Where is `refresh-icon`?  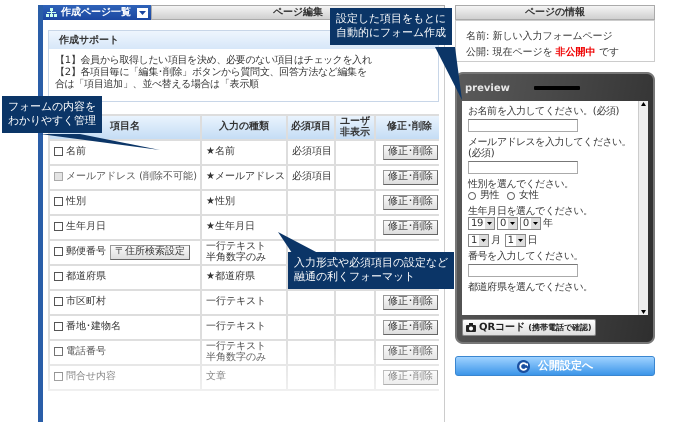 refresh-icon is located at coordinates (523, 366).